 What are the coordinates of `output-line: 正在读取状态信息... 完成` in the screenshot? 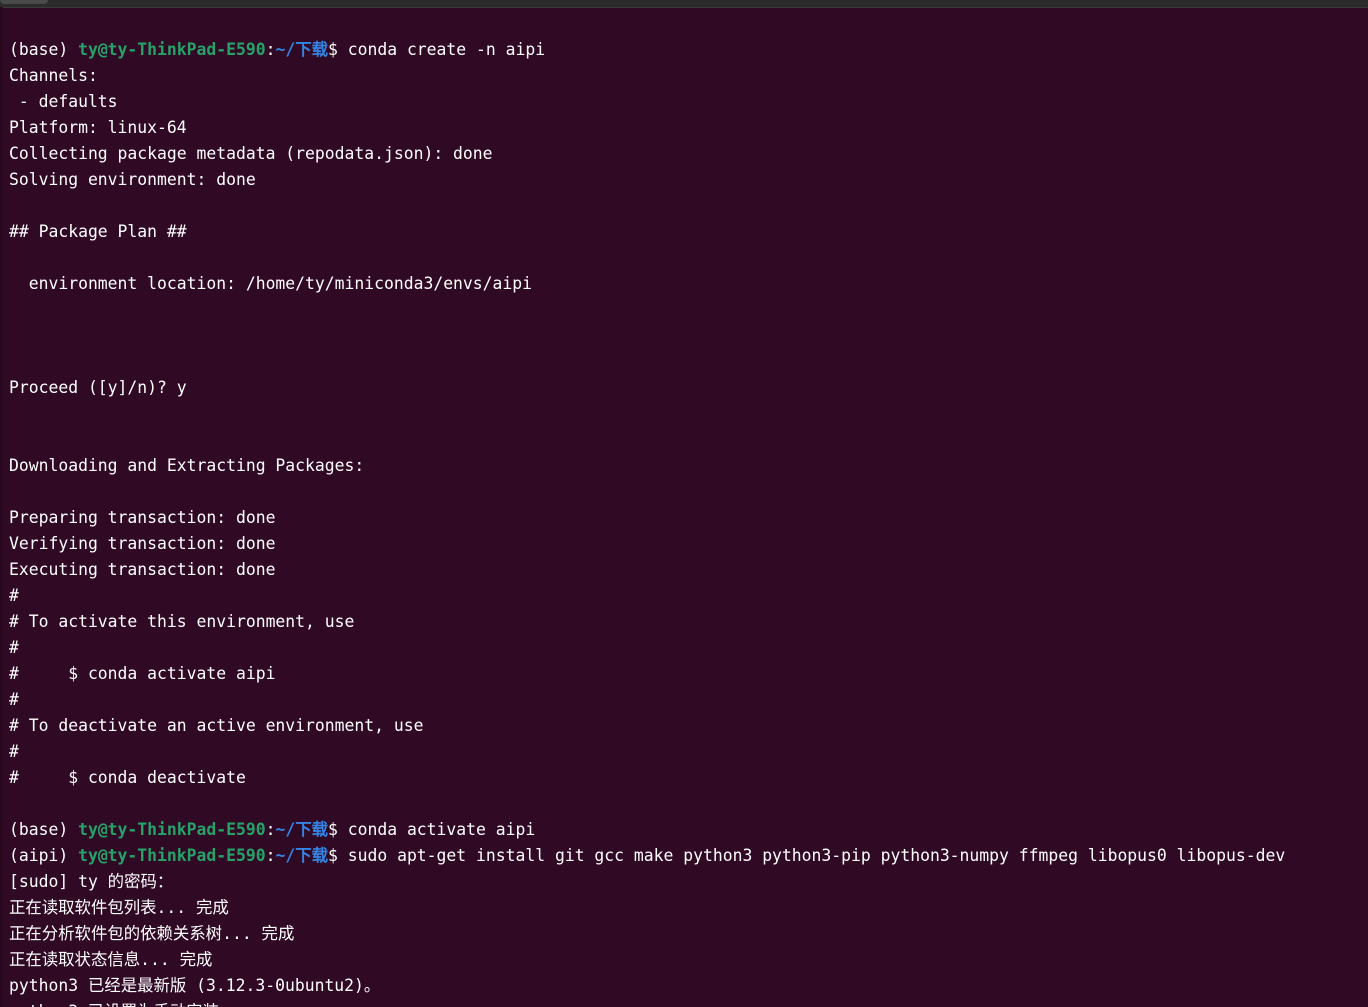 It's located at (111, 959).